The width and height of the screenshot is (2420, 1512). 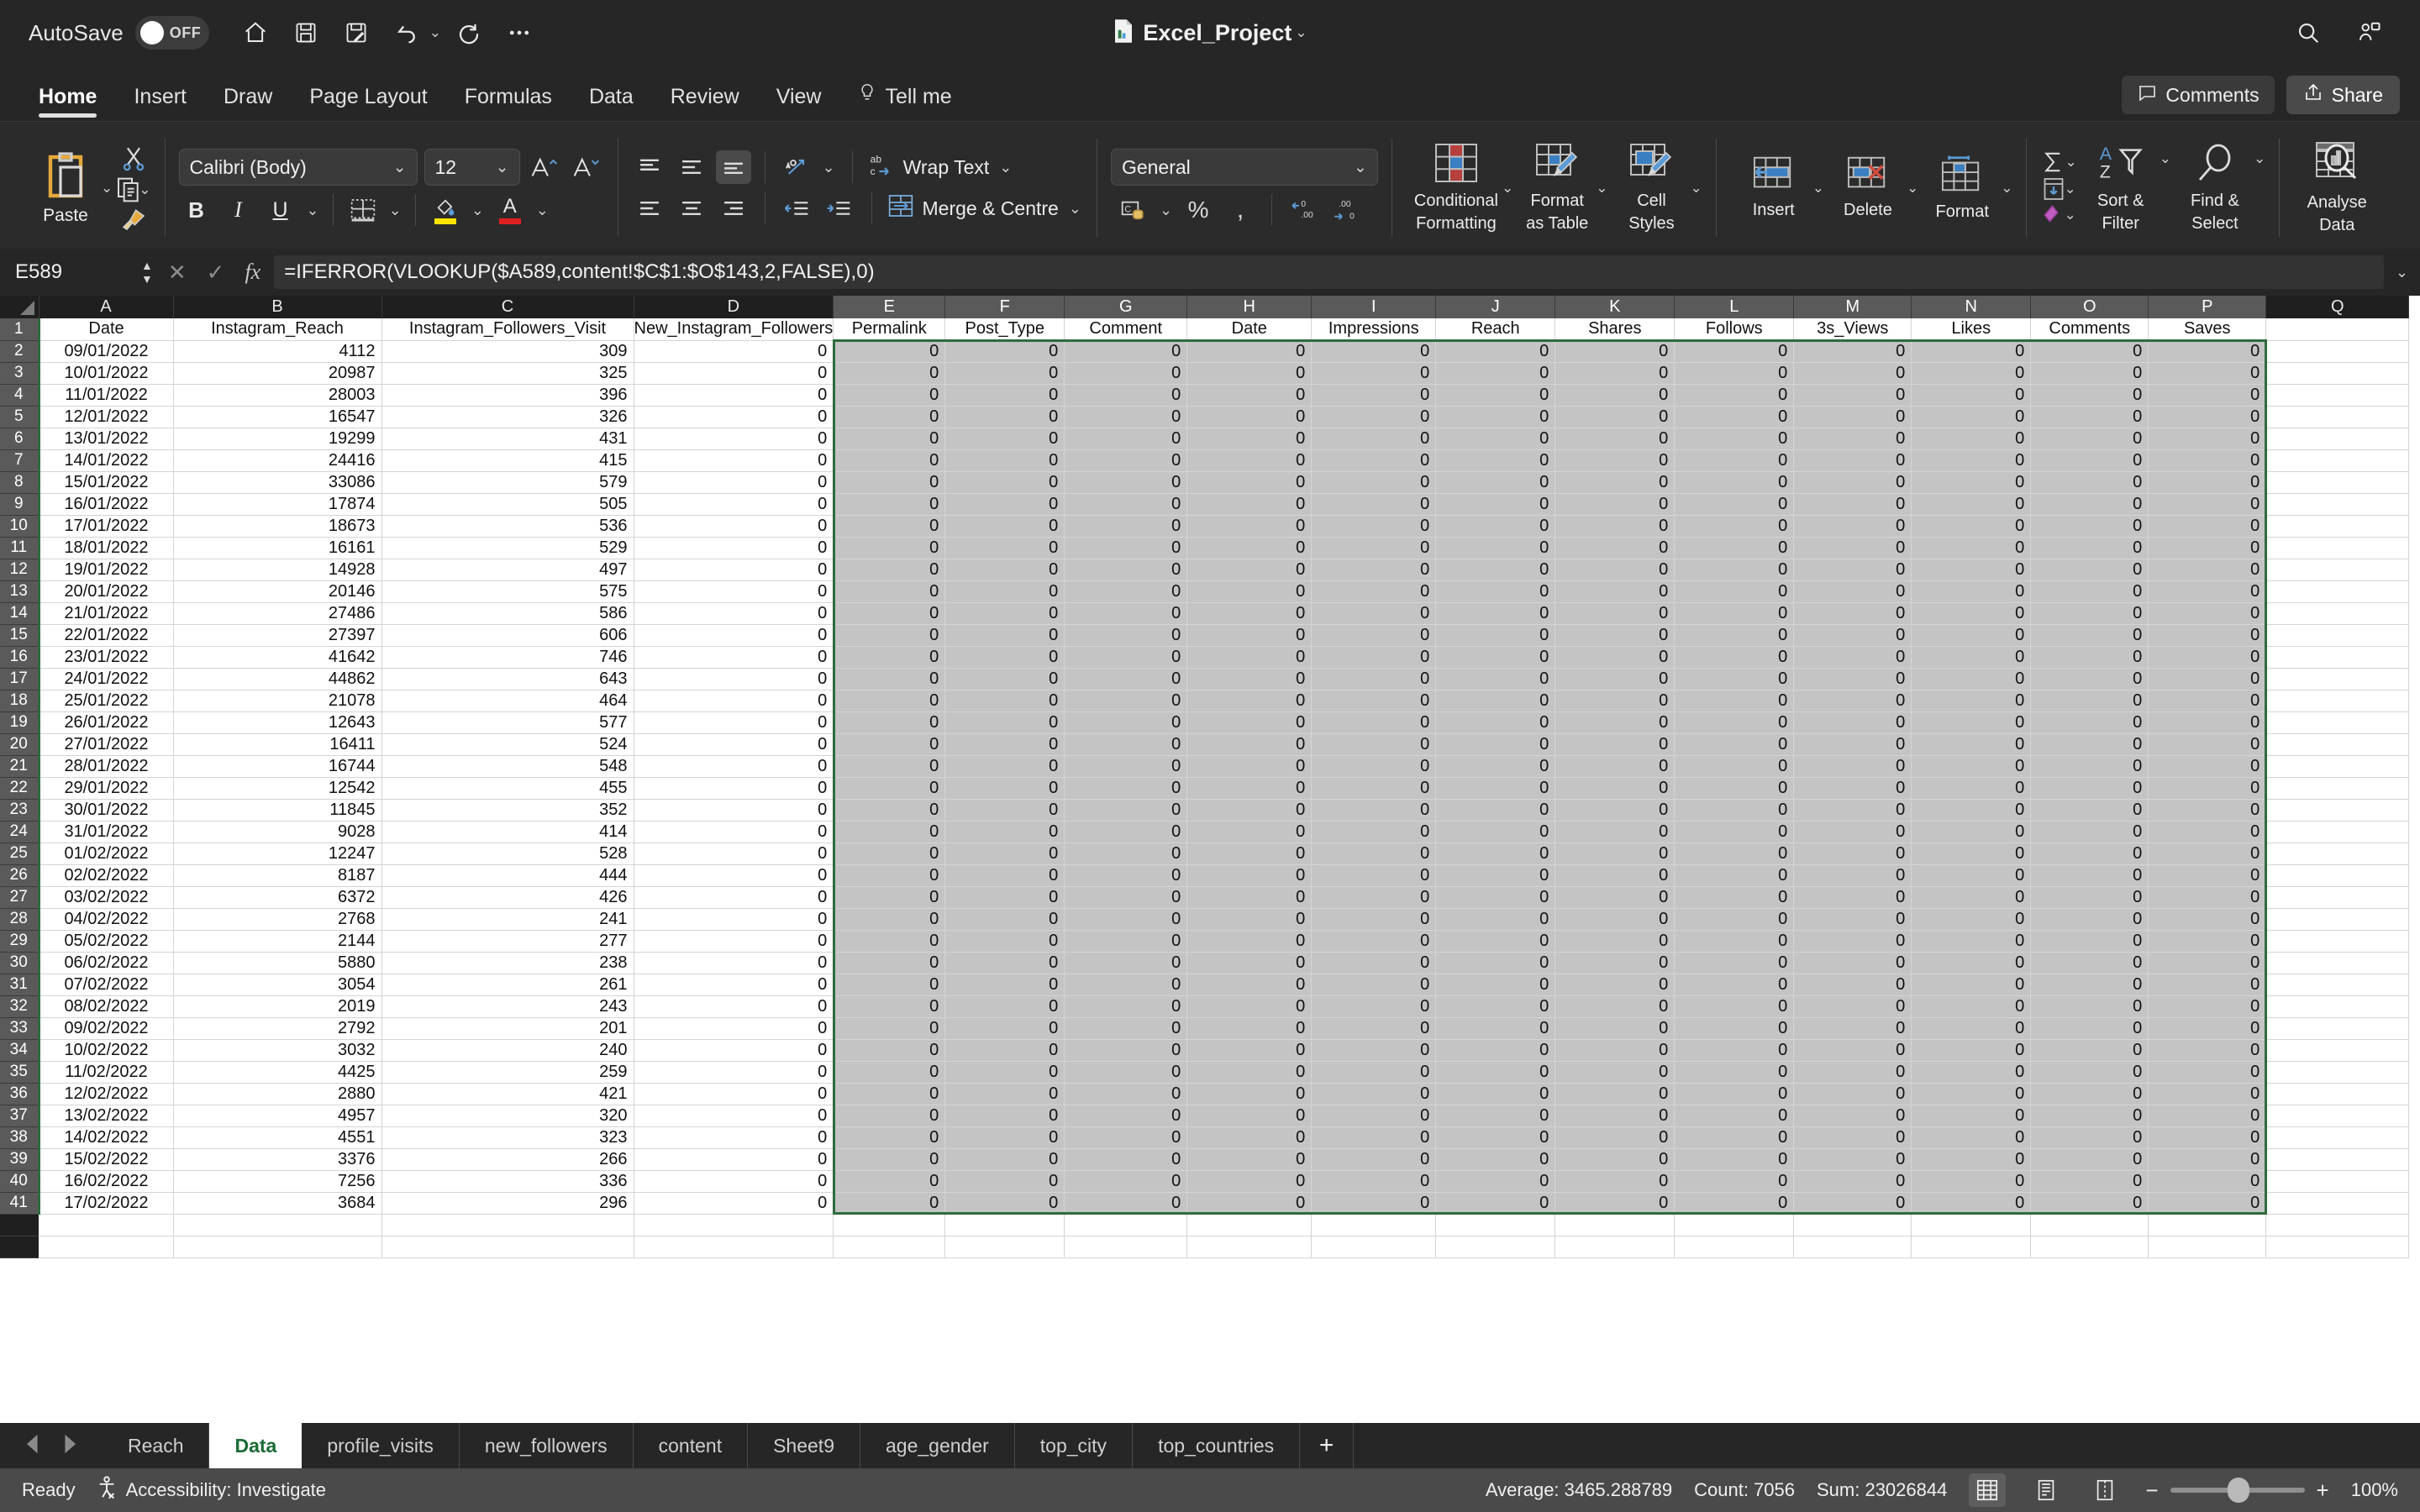 I want to click on cell-q36, so click(x=2337, y=1094).